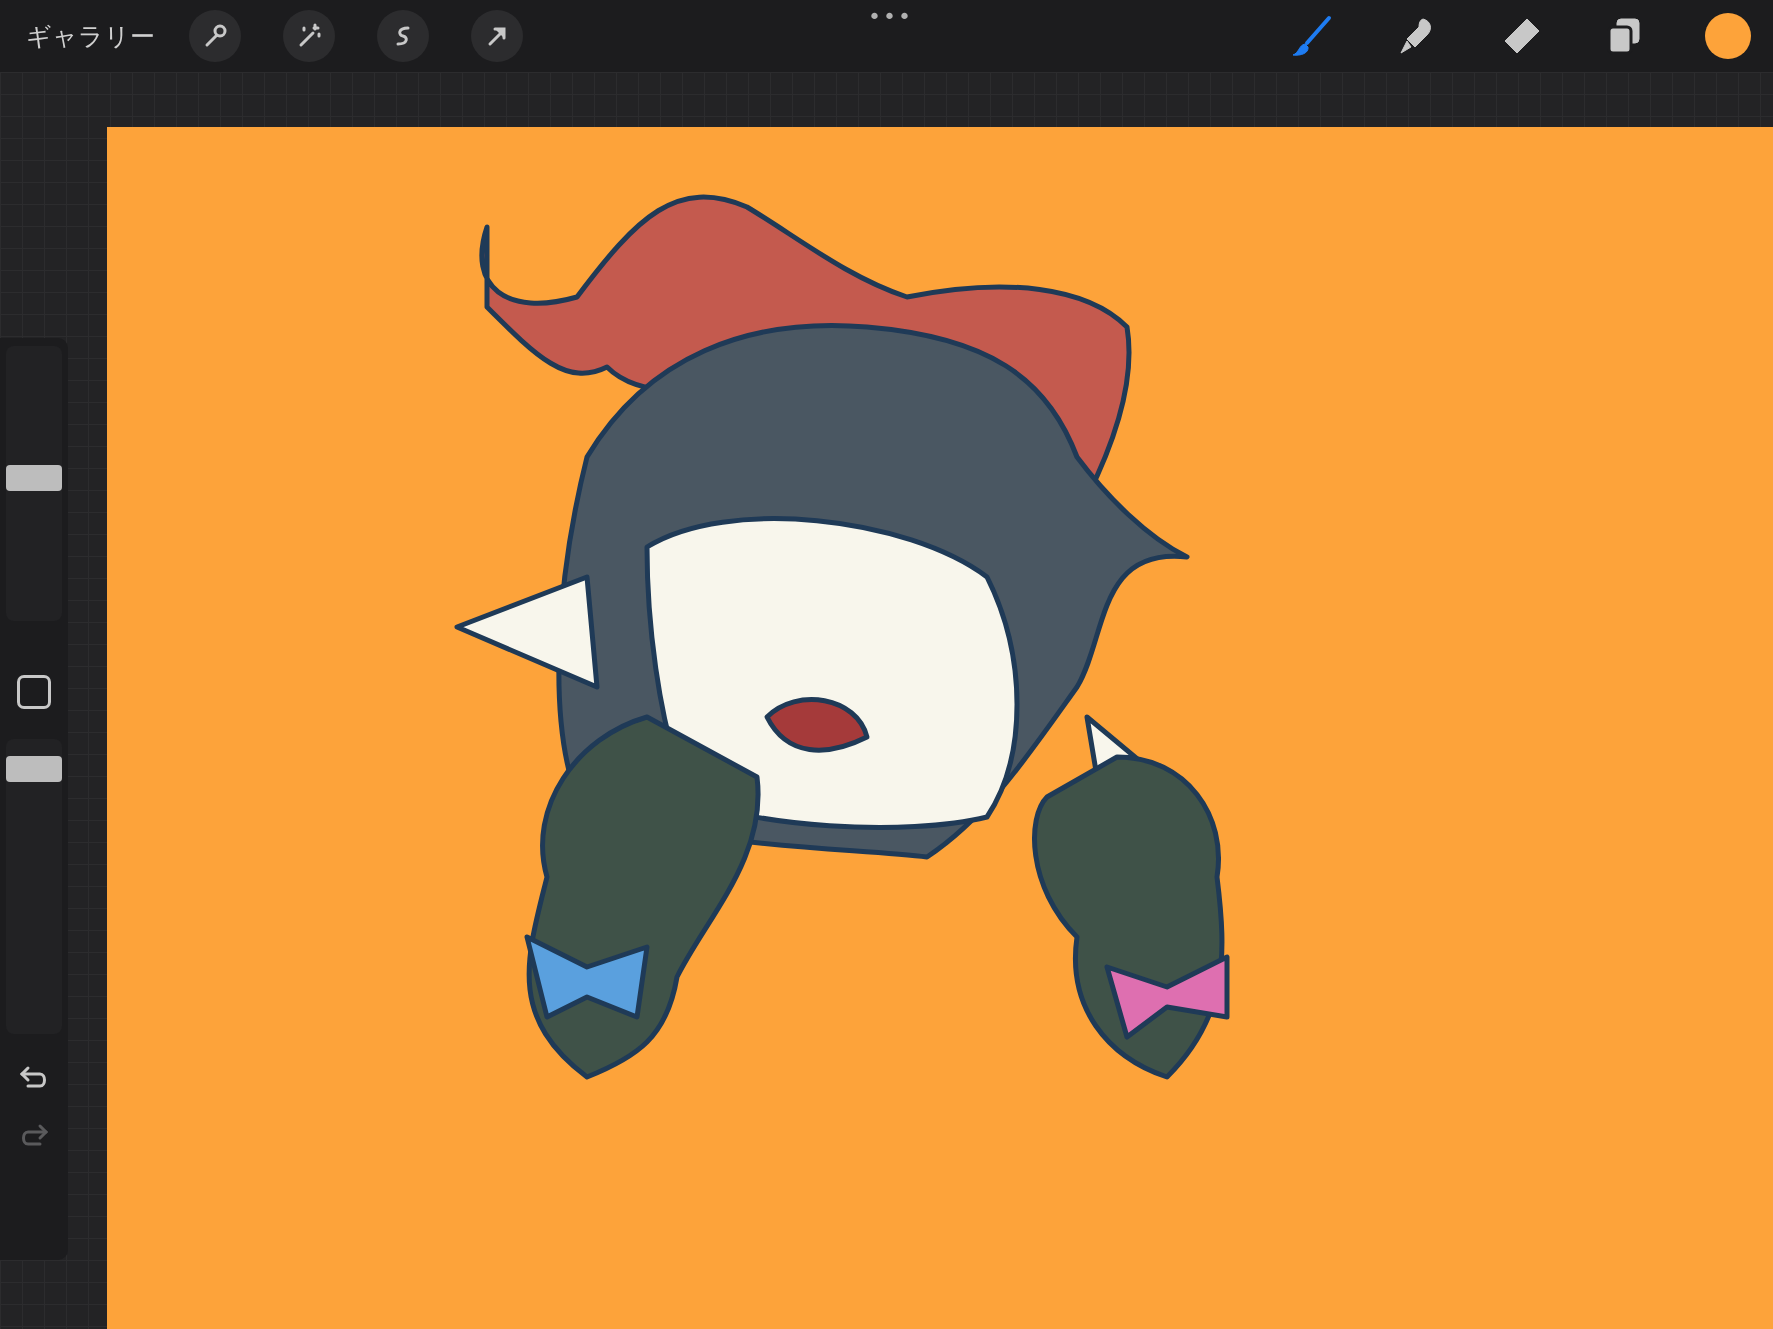 The height and width of the screenshot is (1329, 1773). I want to click on more-dots: •••, so click(890, 16).